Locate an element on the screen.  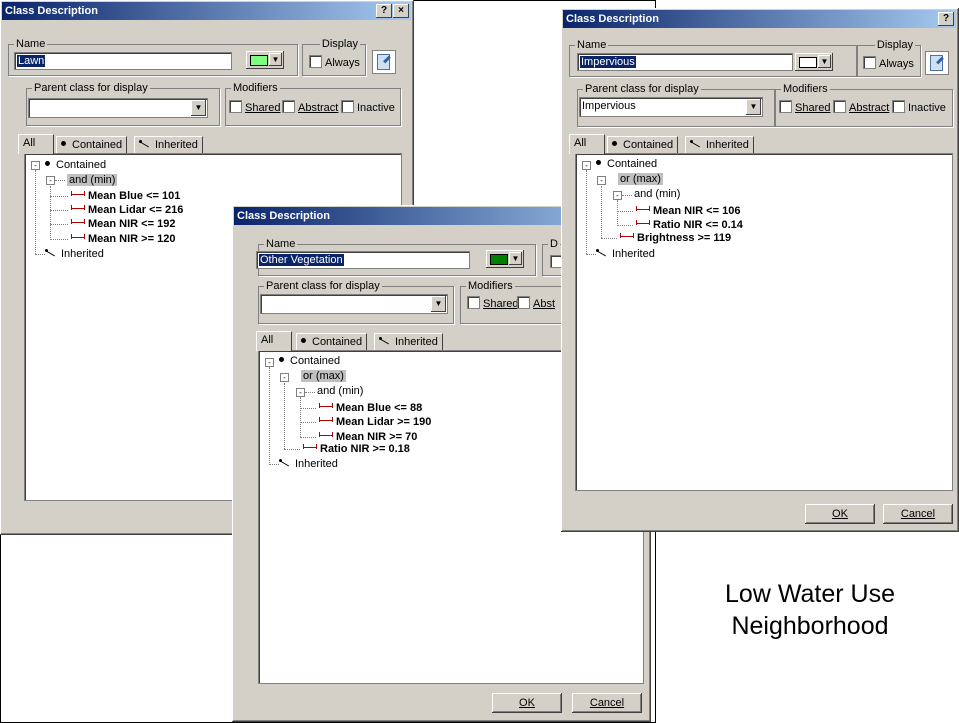
name-input: Other Vegetation is located at coordinates (363, 260).